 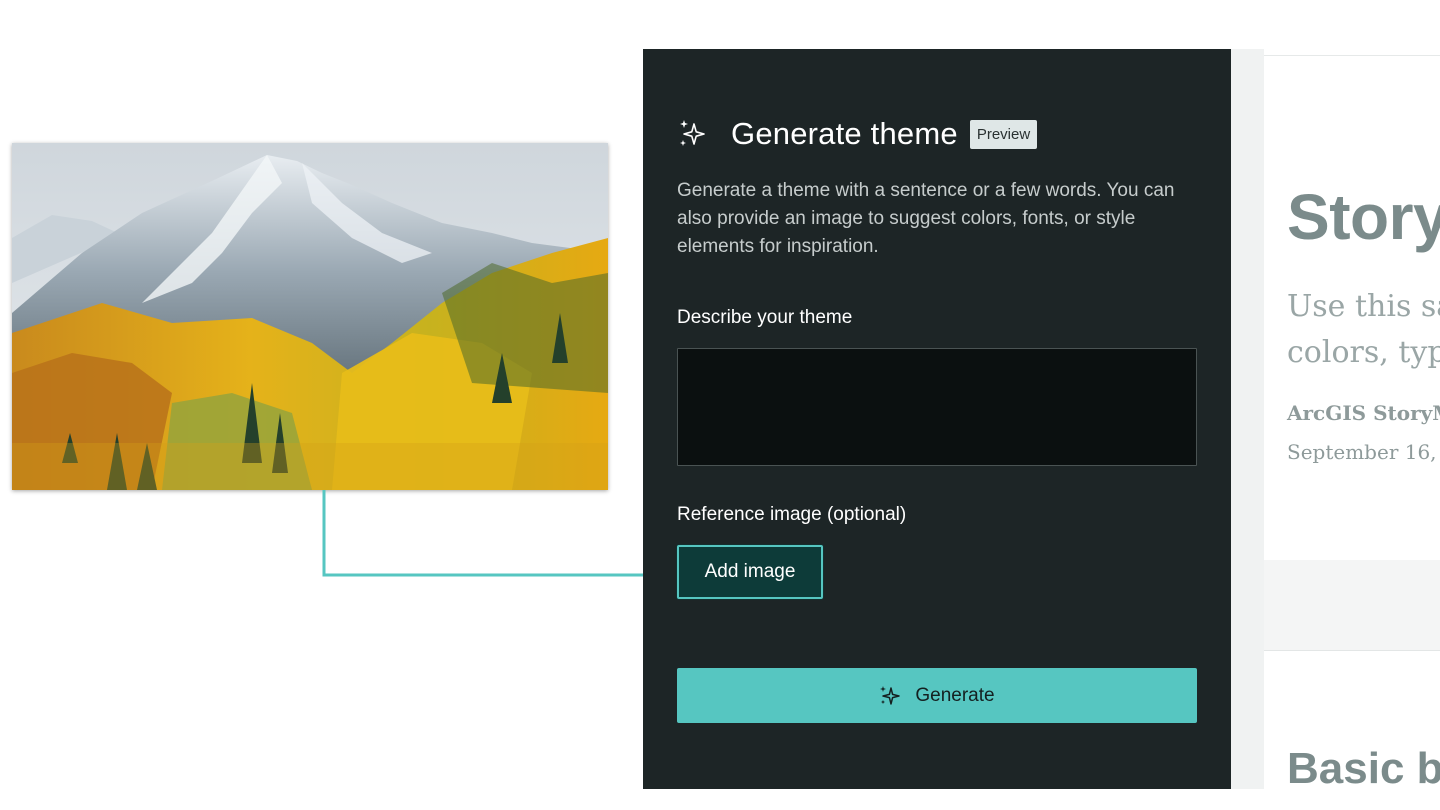 What do you see at coordinates (1363, 217) in the screenshot?
I see `story-title: Story` at bounding box center [1363, 217].